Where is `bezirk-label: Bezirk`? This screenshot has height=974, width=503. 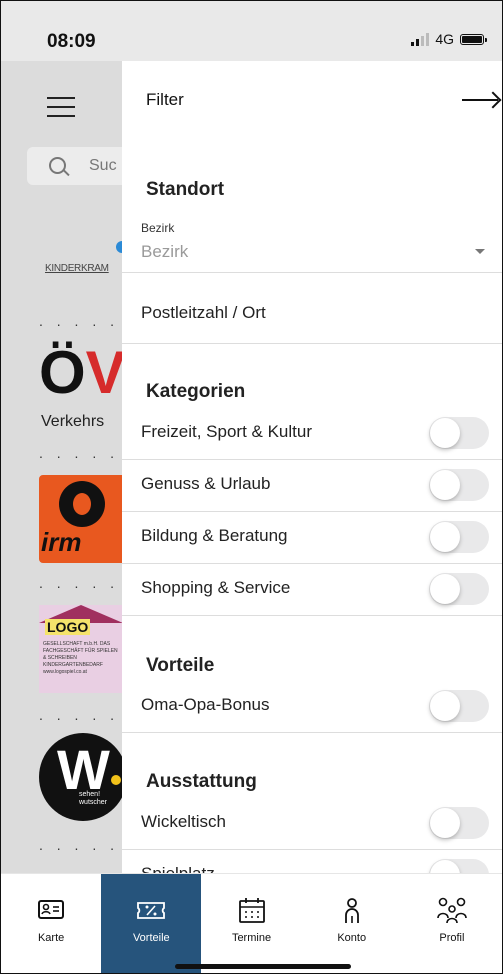 bezirk-label: Bezirk is located at coordinates (158, 228).